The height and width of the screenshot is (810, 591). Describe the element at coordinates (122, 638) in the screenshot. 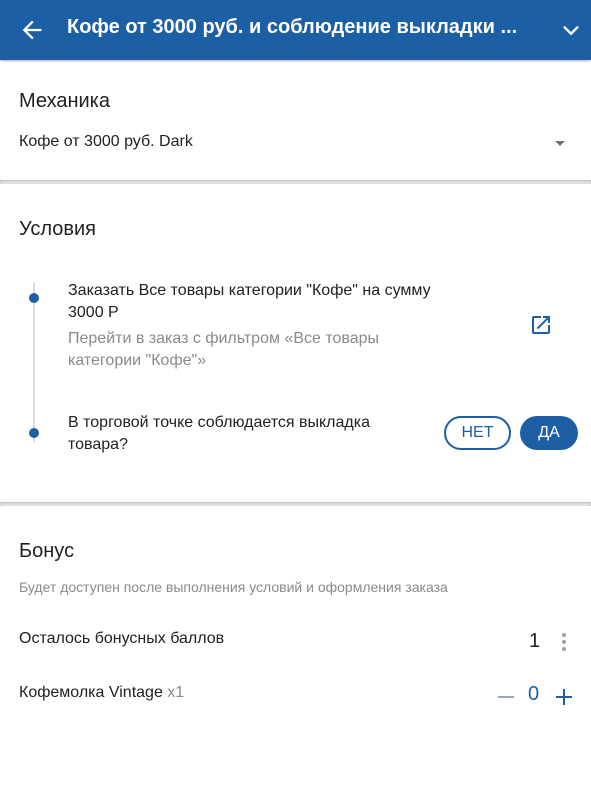

I see `remaining-points-label: Осталось бонусных баллов` at that location.